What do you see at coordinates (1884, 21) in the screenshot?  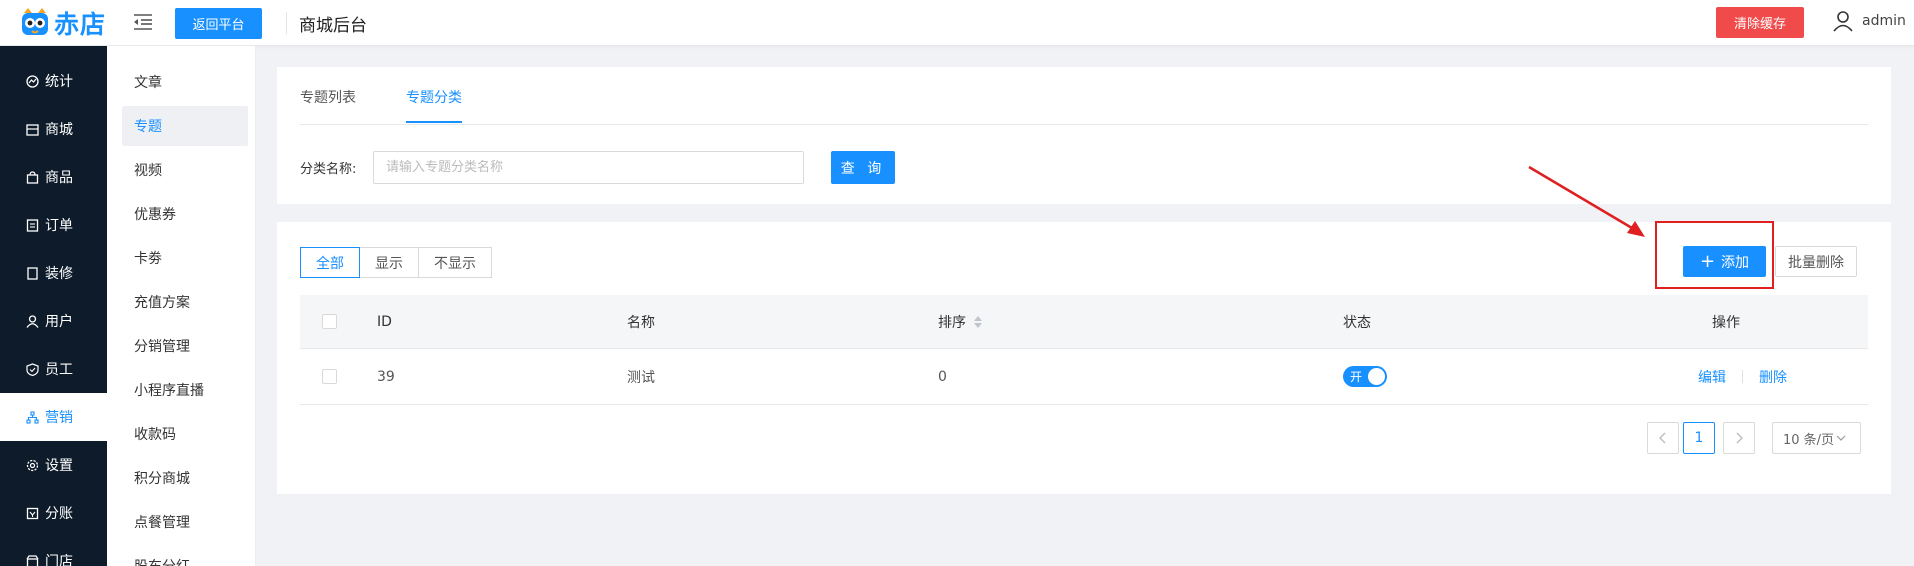 I see `username: admin` at bounding box center [1884, 21].